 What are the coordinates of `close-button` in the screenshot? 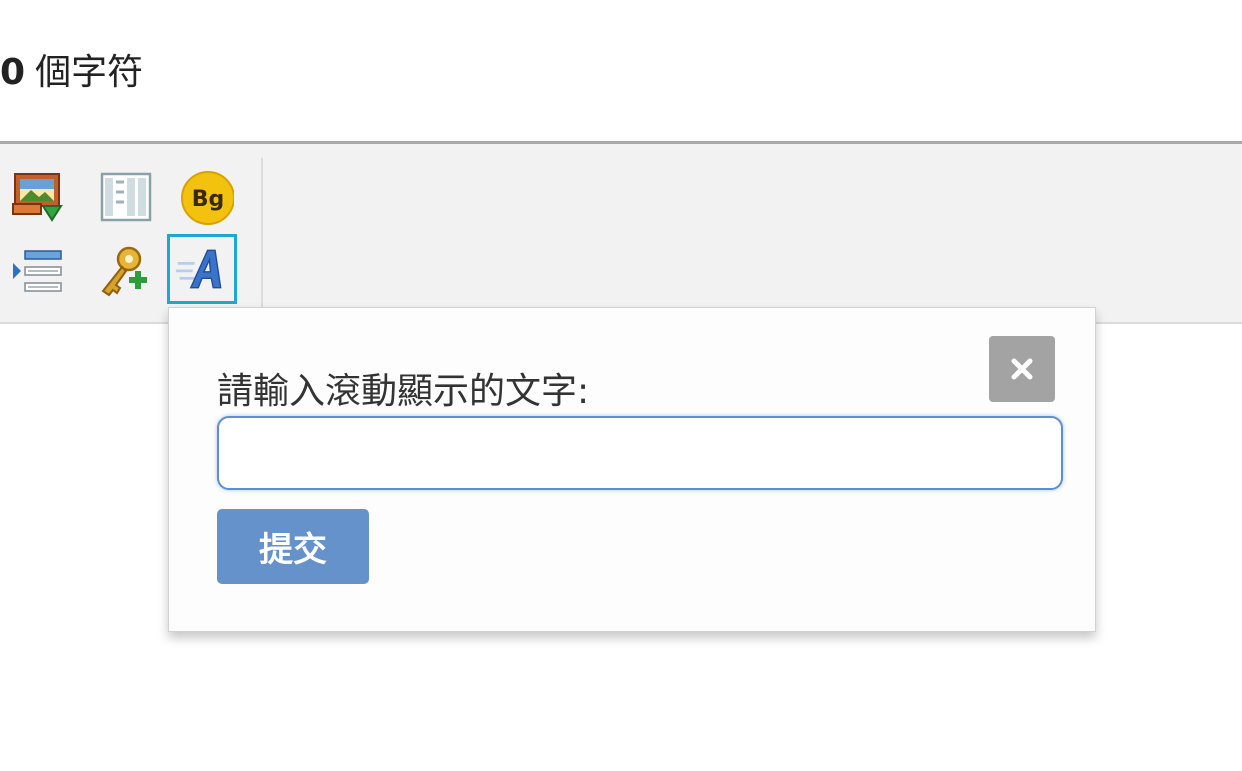 It's located at (1022, 369).